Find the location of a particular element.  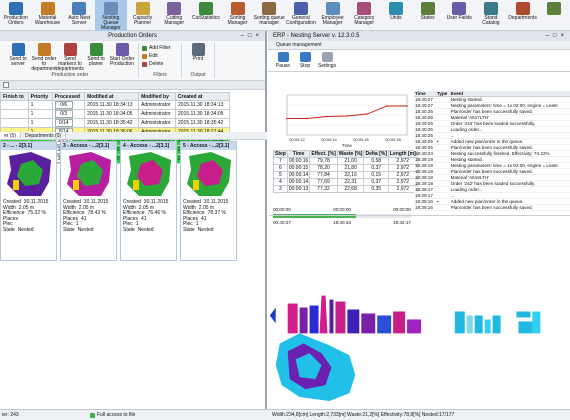

column-header: Delta [%] is located at coordinates (376, 154).